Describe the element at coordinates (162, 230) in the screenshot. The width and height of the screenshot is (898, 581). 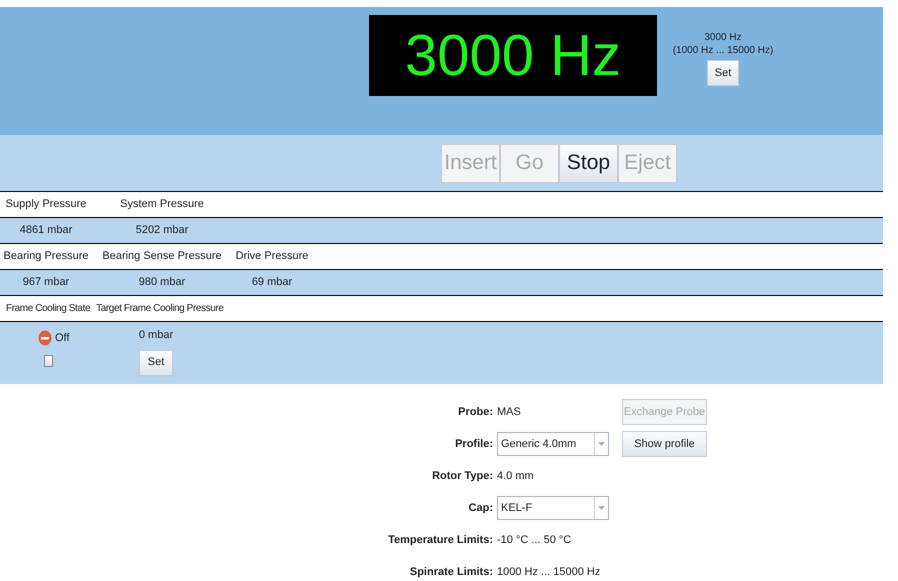
I see `pressure-value: 5202 mbar` at that location.